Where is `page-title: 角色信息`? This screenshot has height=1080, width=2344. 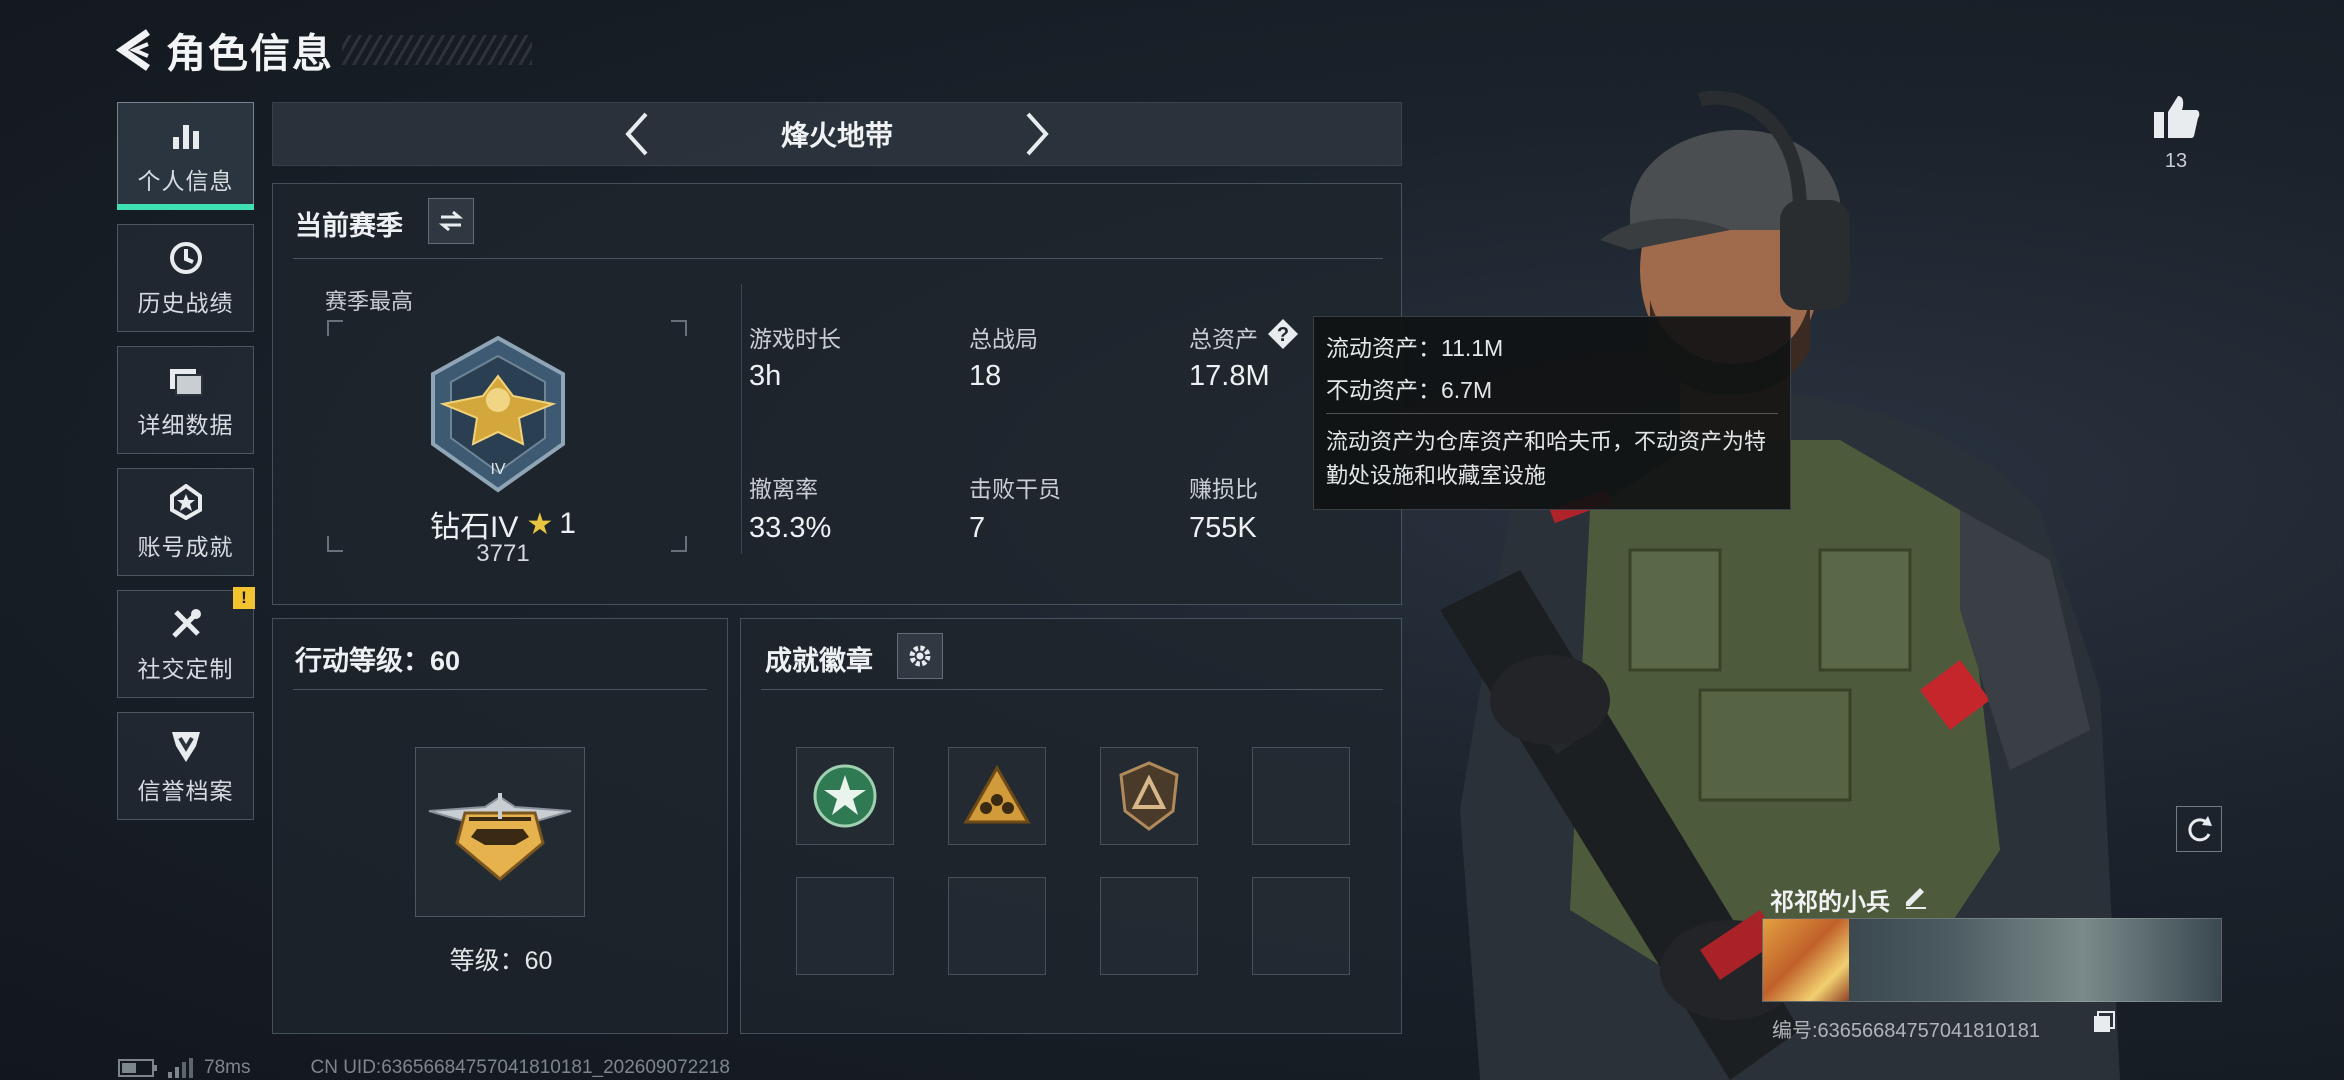
page-title: 角色信息 is located at coordinates (250, 54).